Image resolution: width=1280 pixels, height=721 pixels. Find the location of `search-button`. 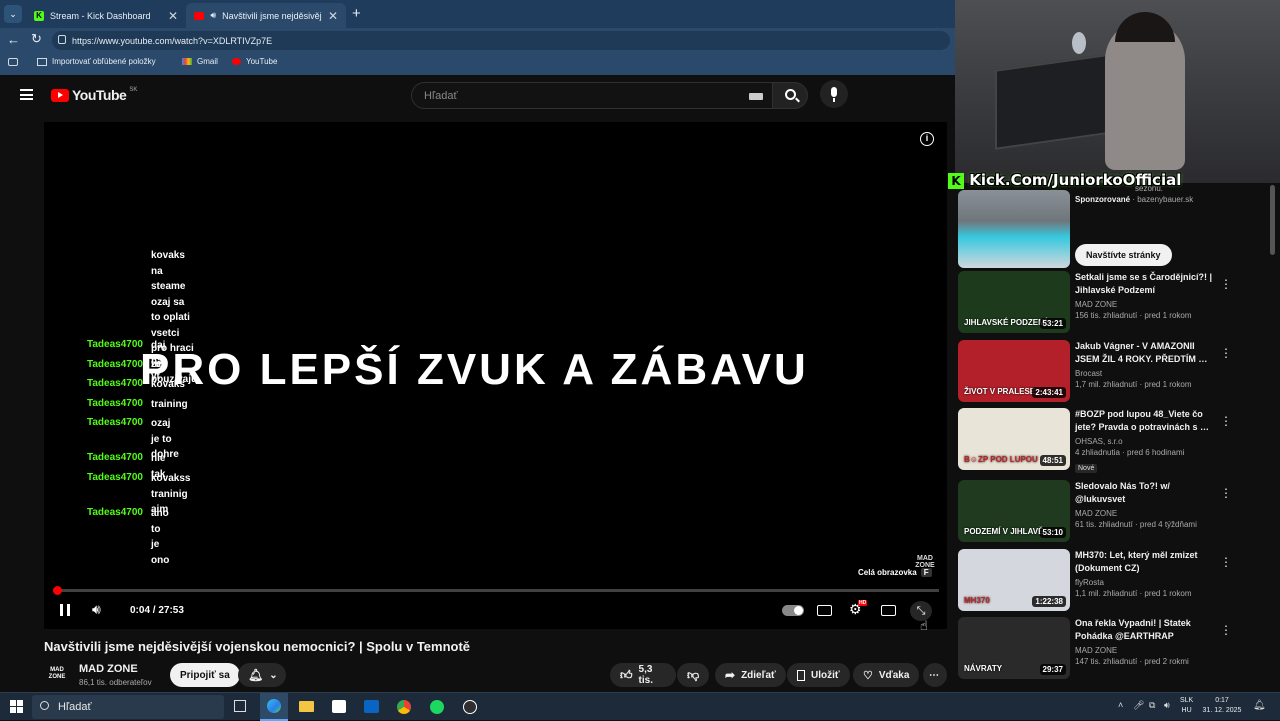

search-button is located at coordinates (790, 95).